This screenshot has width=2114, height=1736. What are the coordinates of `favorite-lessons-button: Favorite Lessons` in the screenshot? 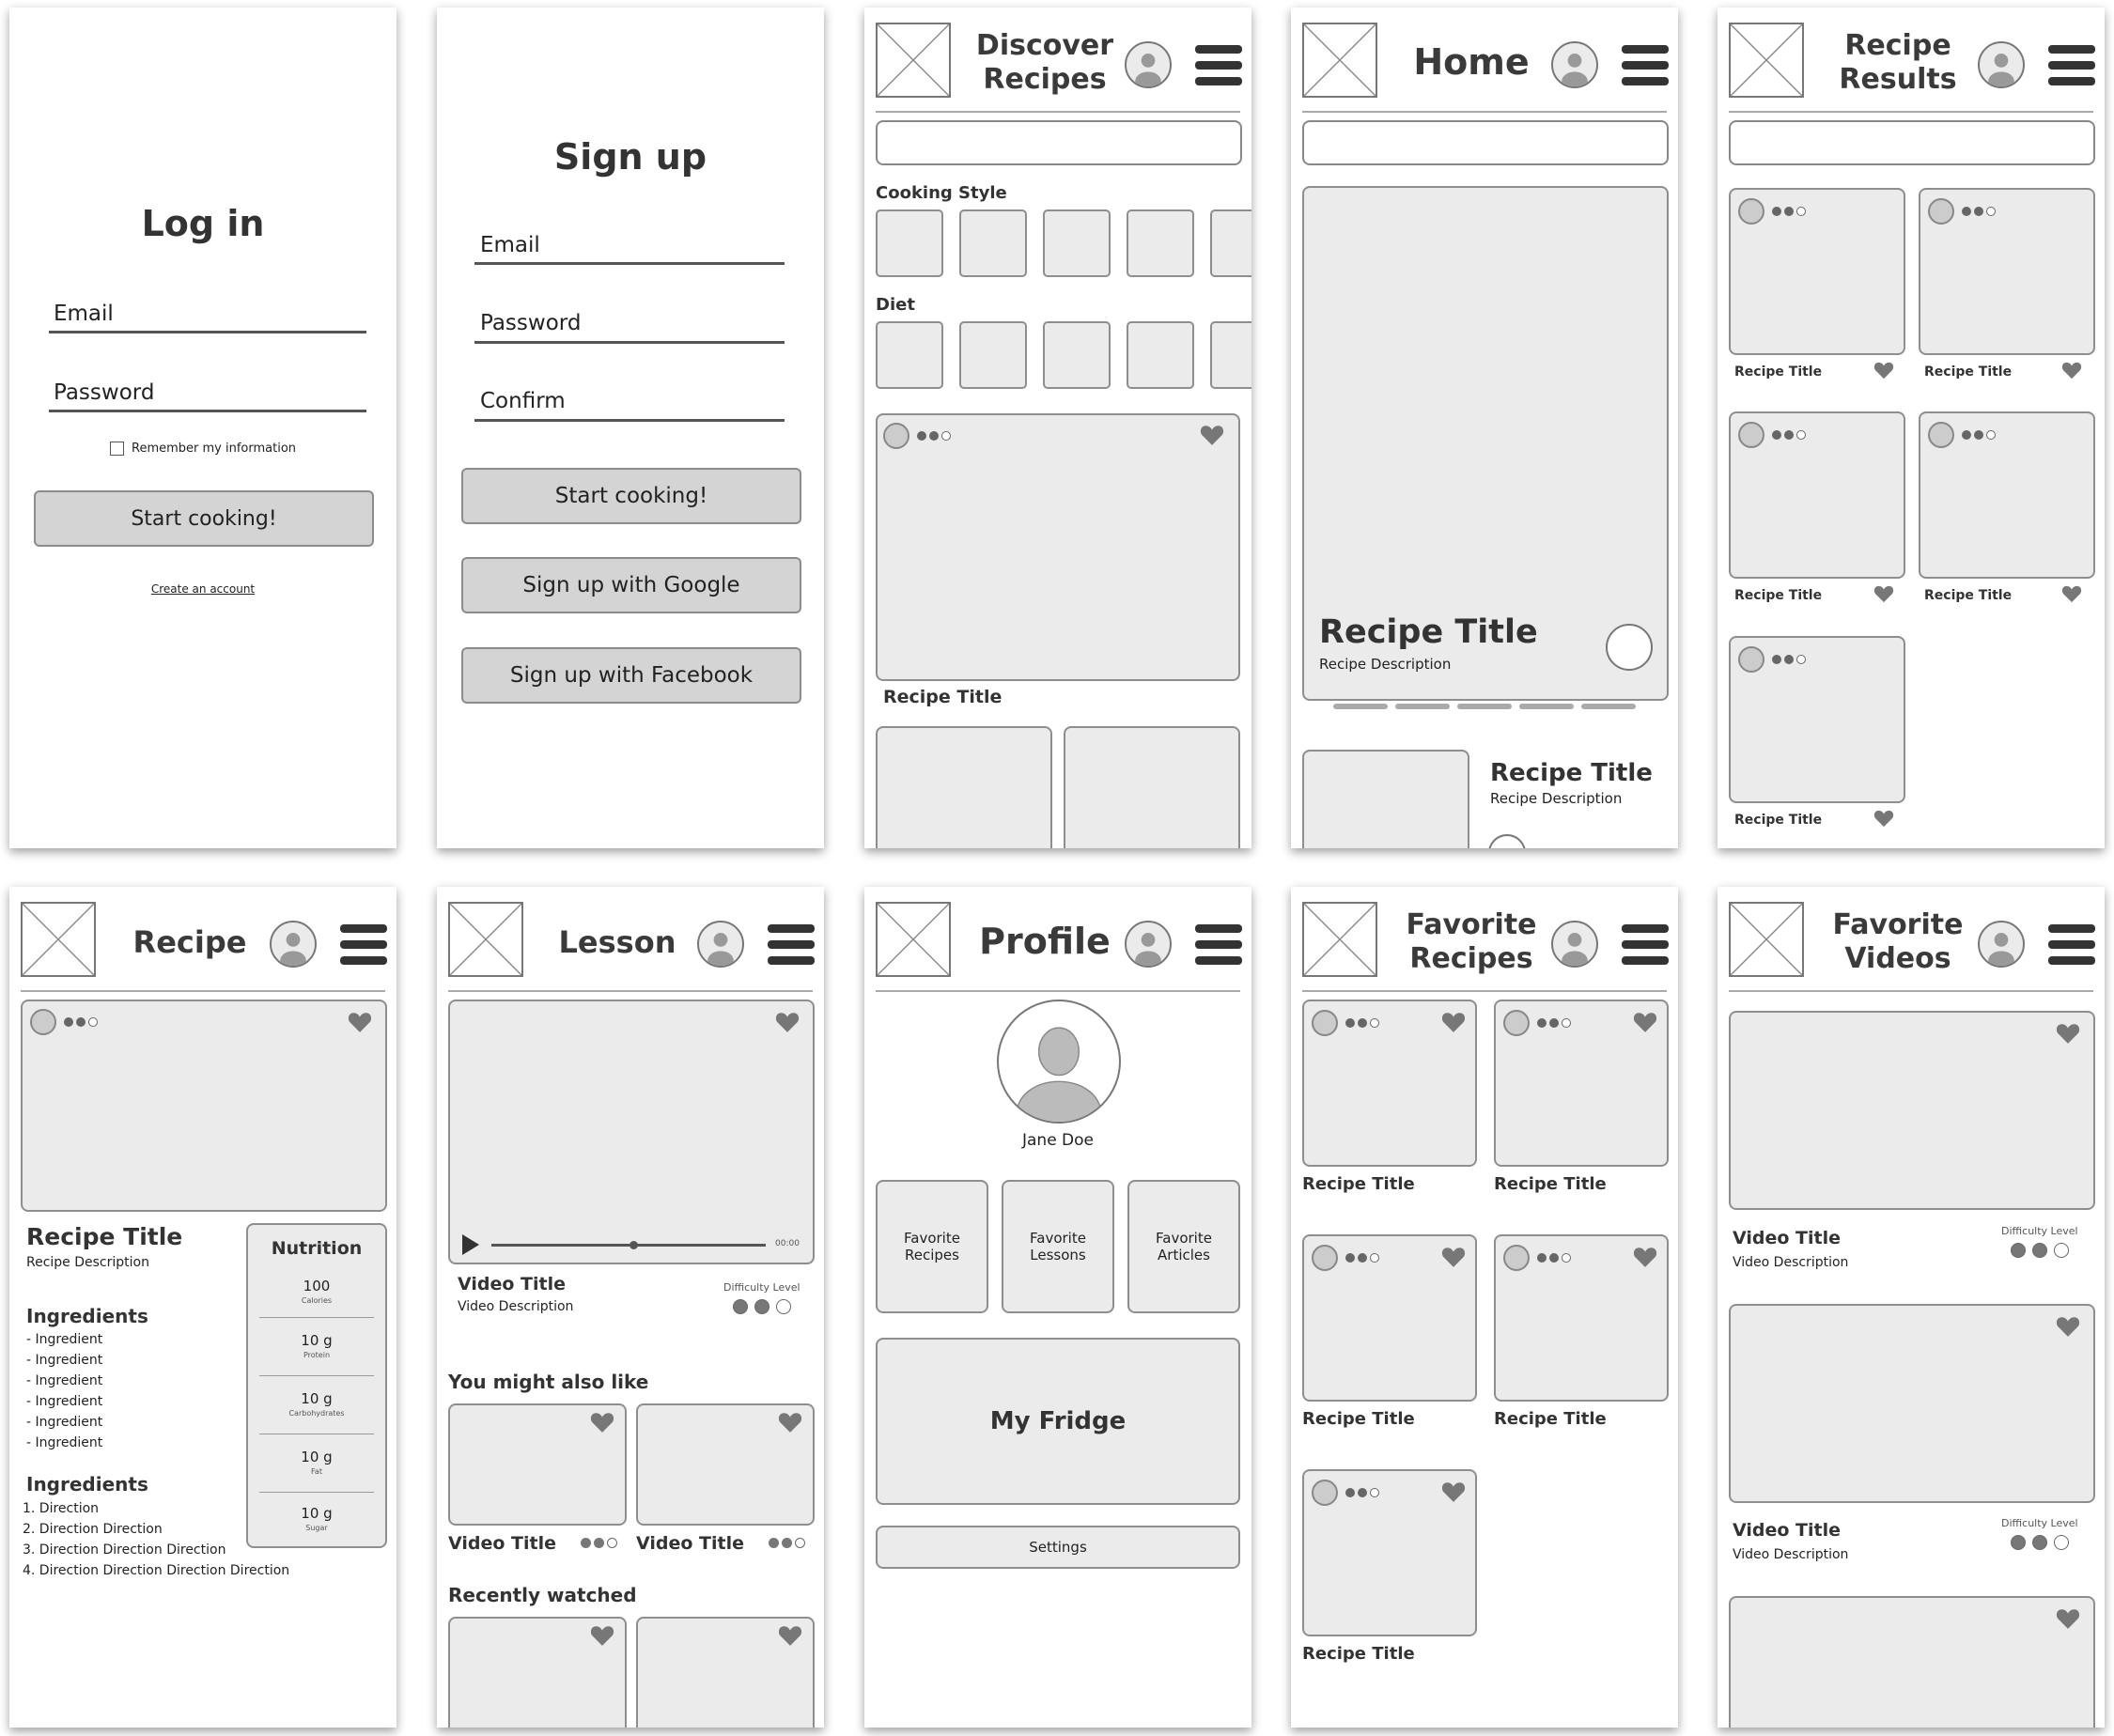 It's located at (1058, 1246).